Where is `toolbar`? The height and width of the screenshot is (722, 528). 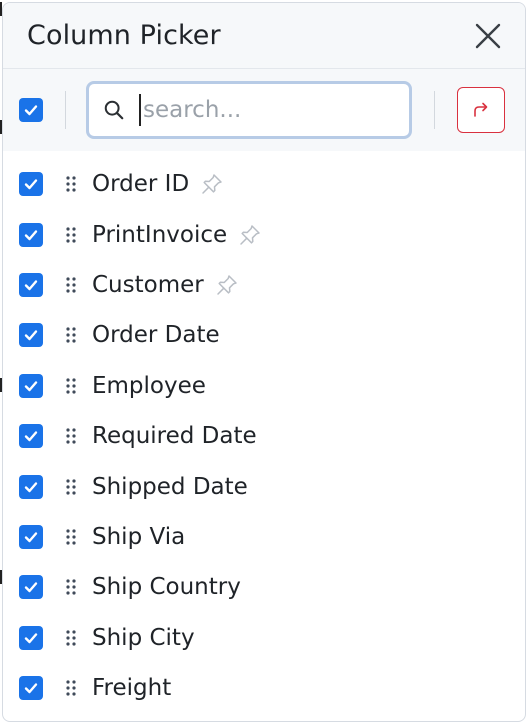 toolbar is located at coordinates (264, 110).